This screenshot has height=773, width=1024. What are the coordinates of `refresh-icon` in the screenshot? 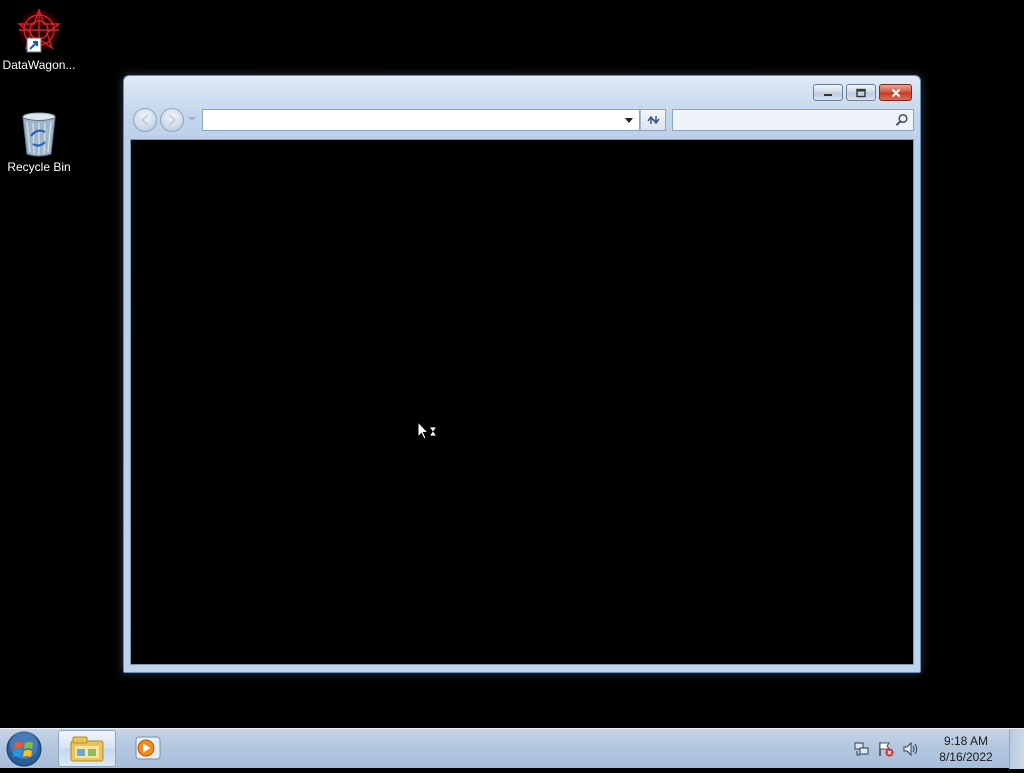 It's located at (653, 120).